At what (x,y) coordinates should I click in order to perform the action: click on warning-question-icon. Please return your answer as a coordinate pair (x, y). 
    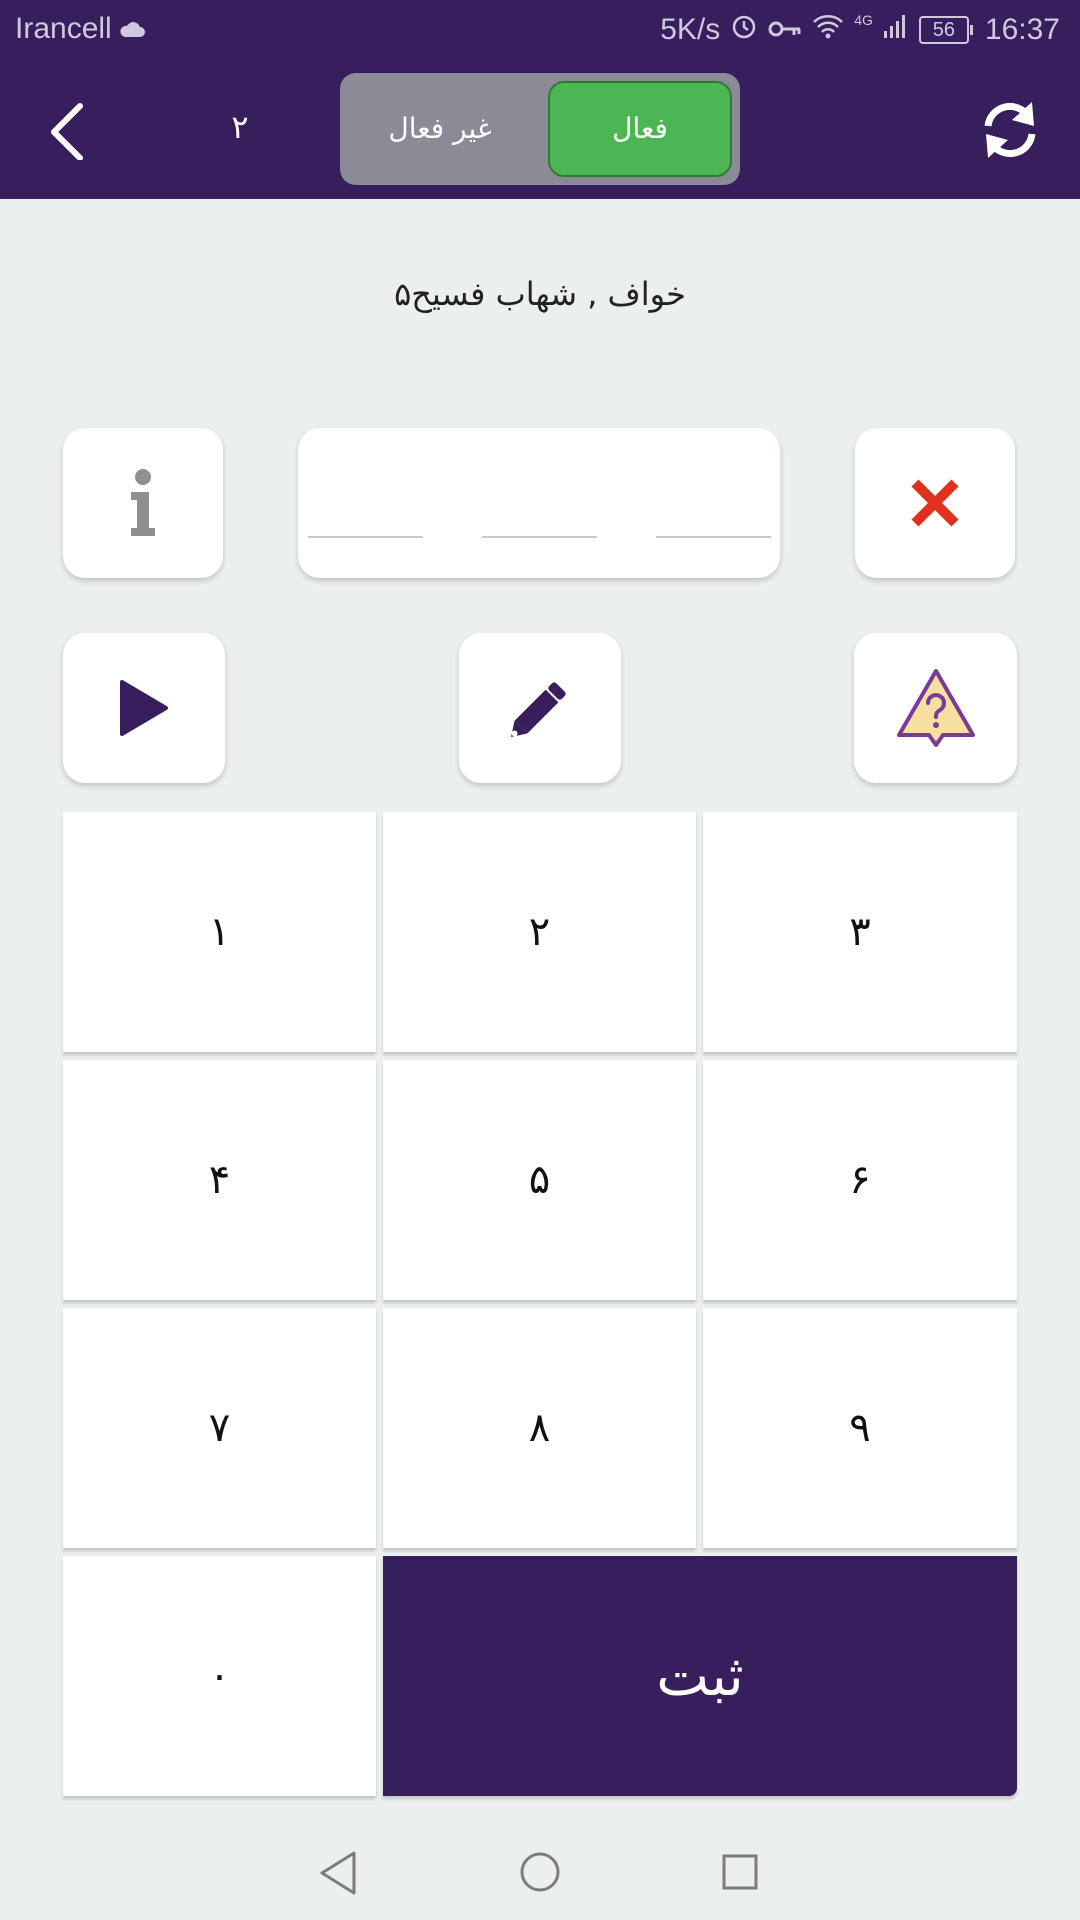
    Looking at the image, I should click on (935, 708).